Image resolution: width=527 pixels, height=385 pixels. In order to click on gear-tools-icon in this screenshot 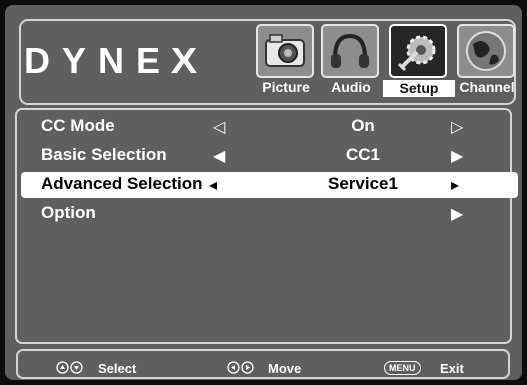, I will do `click(418, 51)`.